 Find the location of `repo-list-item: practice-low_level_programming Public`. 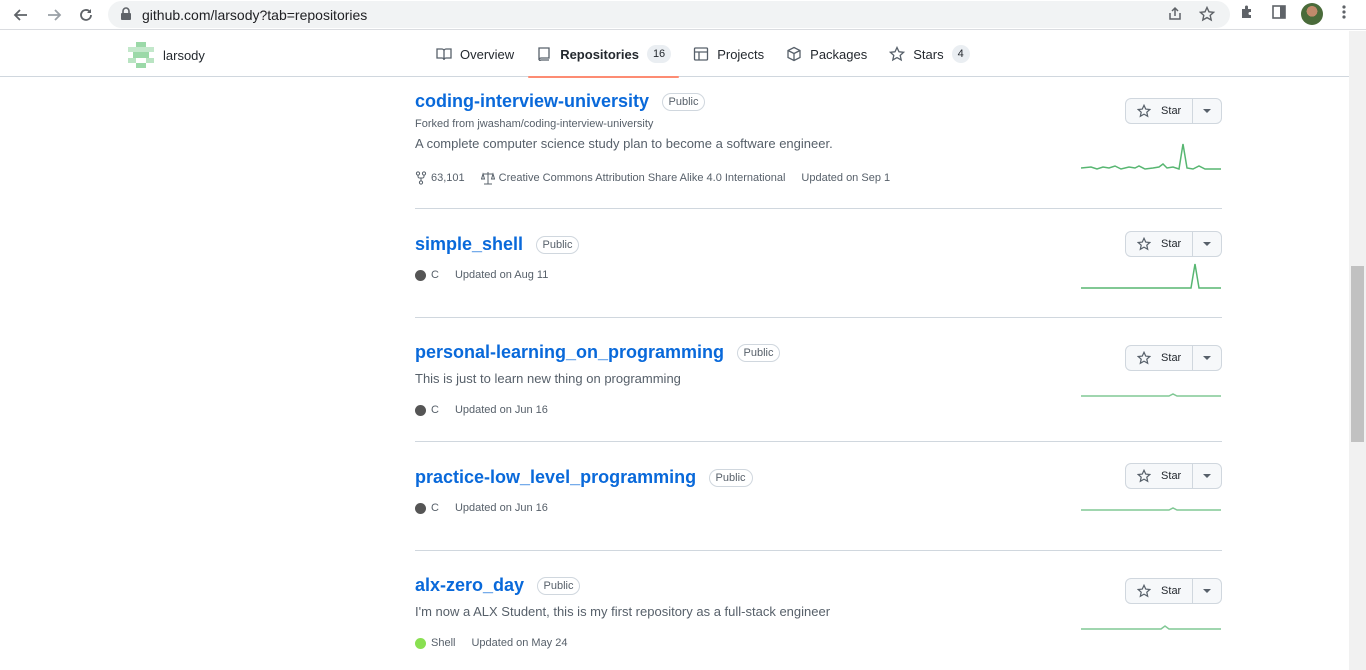

repo-list-item: practice-low_level_programming Public is located at coordinates (818, 477).